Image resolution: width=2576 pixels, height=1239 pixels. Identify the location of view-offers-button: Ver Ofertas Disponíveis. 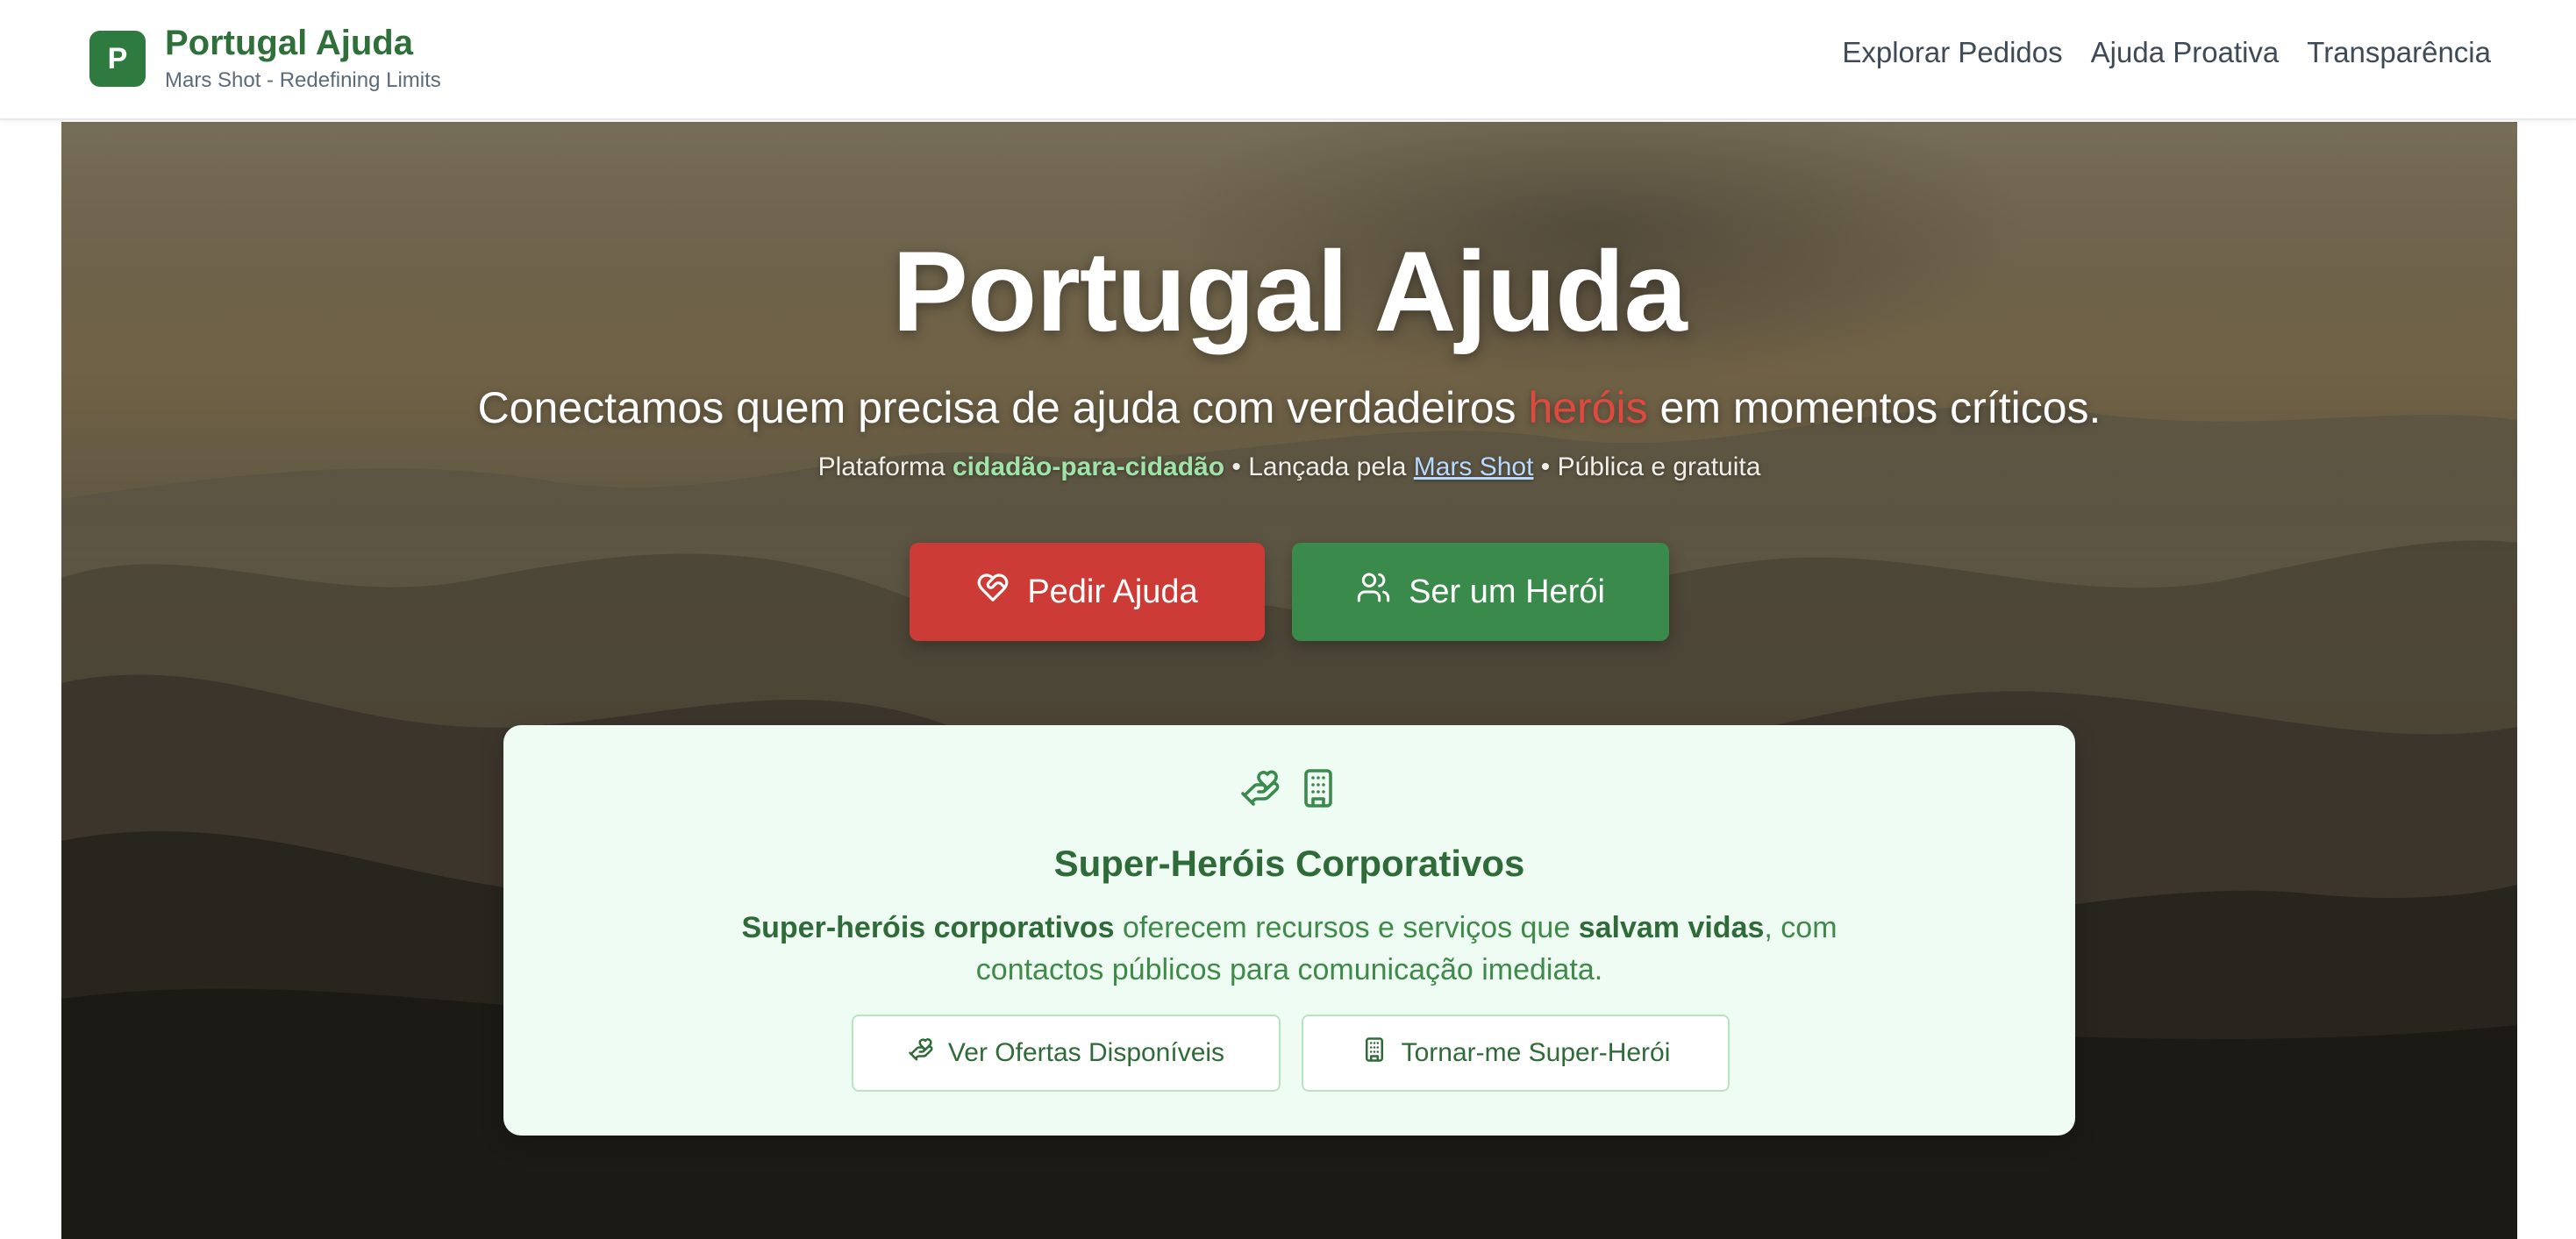
(1066, 1053).